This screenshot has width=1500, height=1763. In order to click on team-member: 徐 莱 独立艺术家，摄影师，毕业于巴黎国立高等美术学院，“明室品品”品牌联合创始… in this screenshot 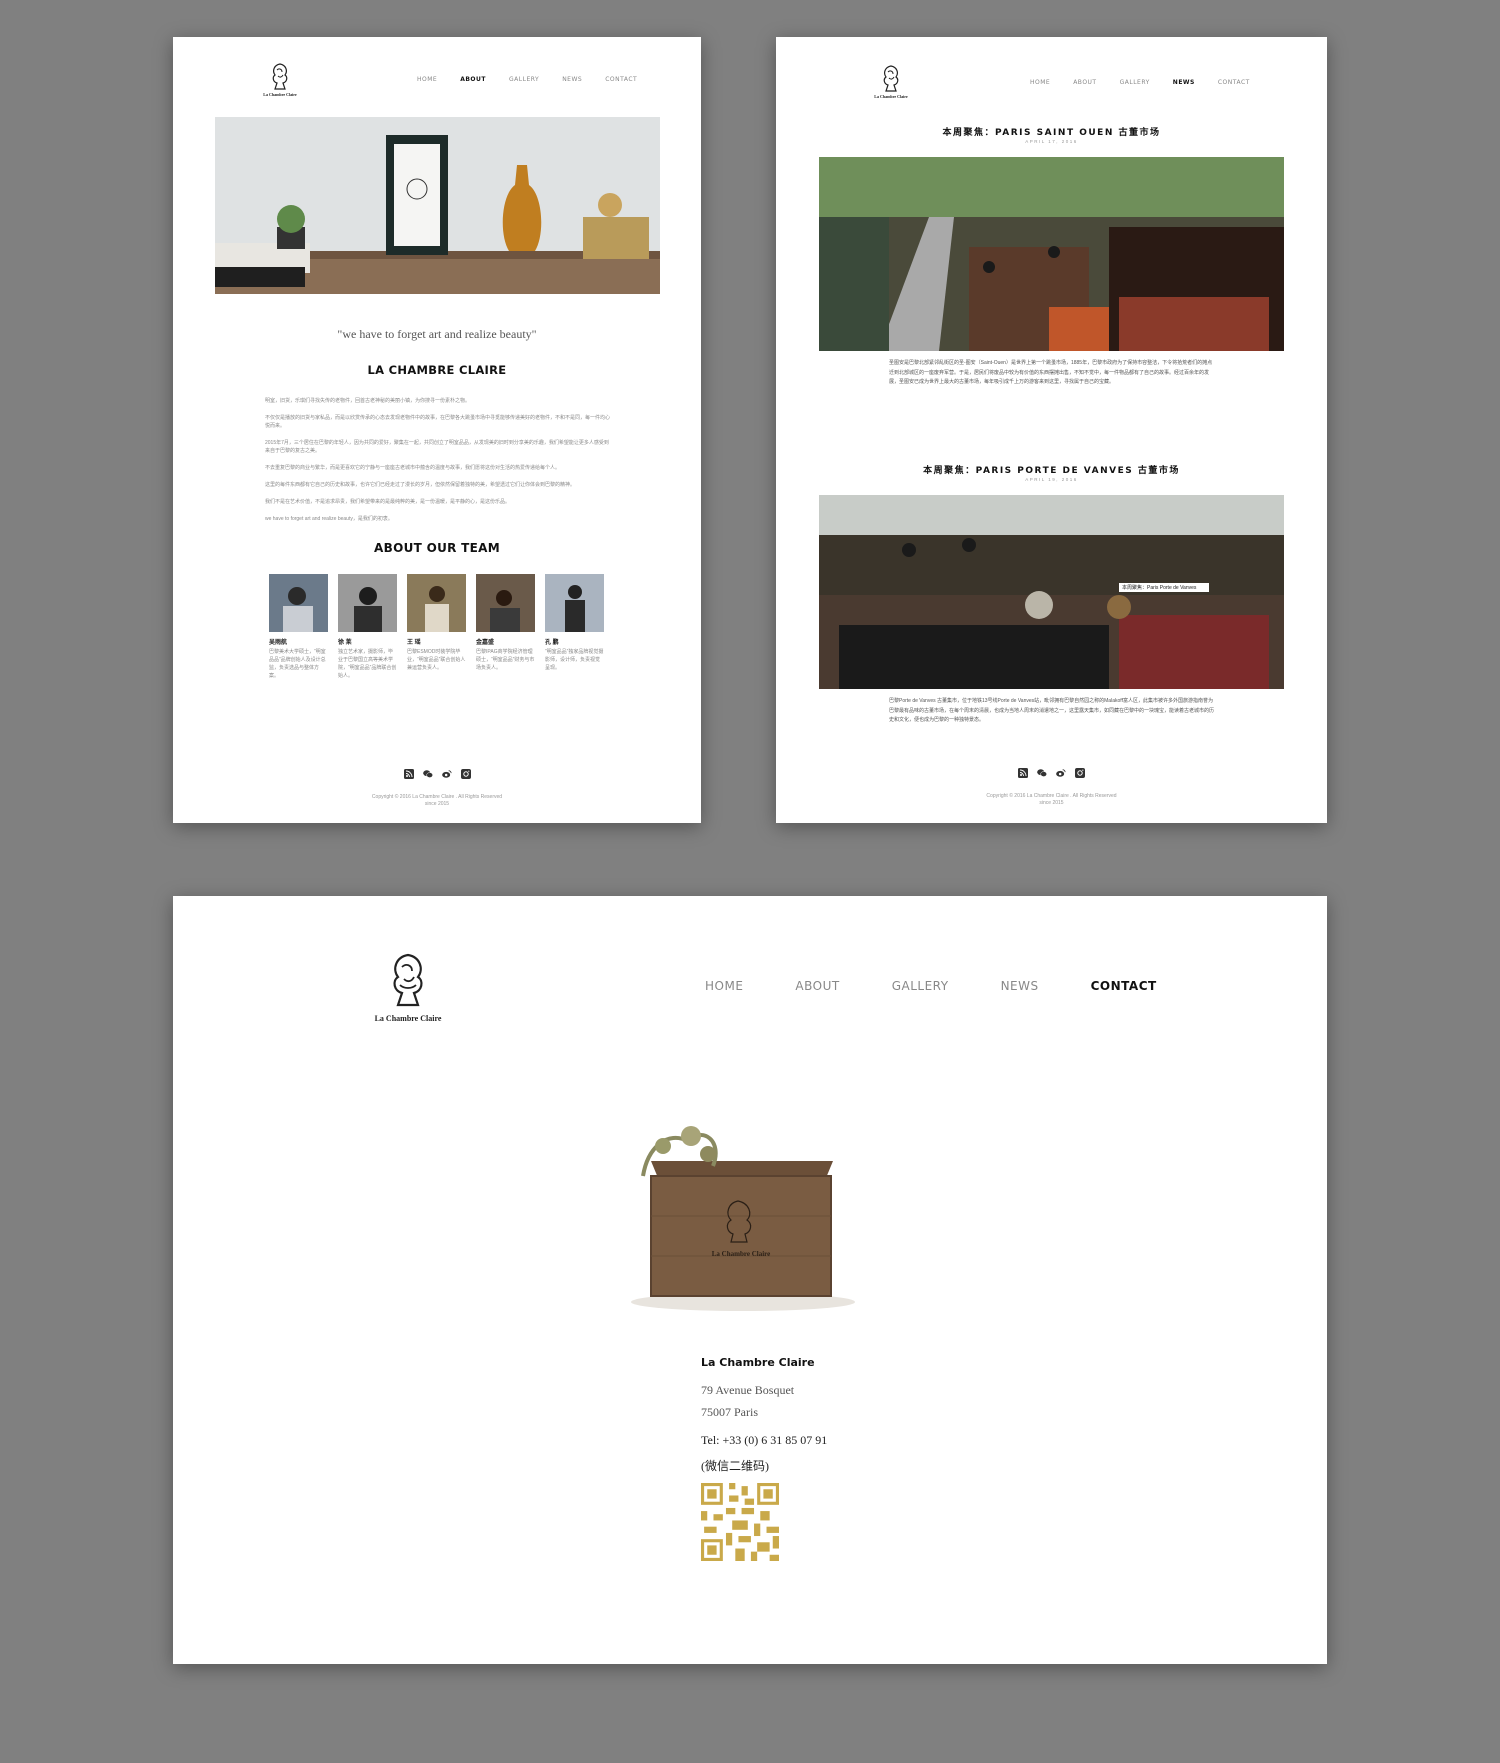, I will do `click(367, 627)`.